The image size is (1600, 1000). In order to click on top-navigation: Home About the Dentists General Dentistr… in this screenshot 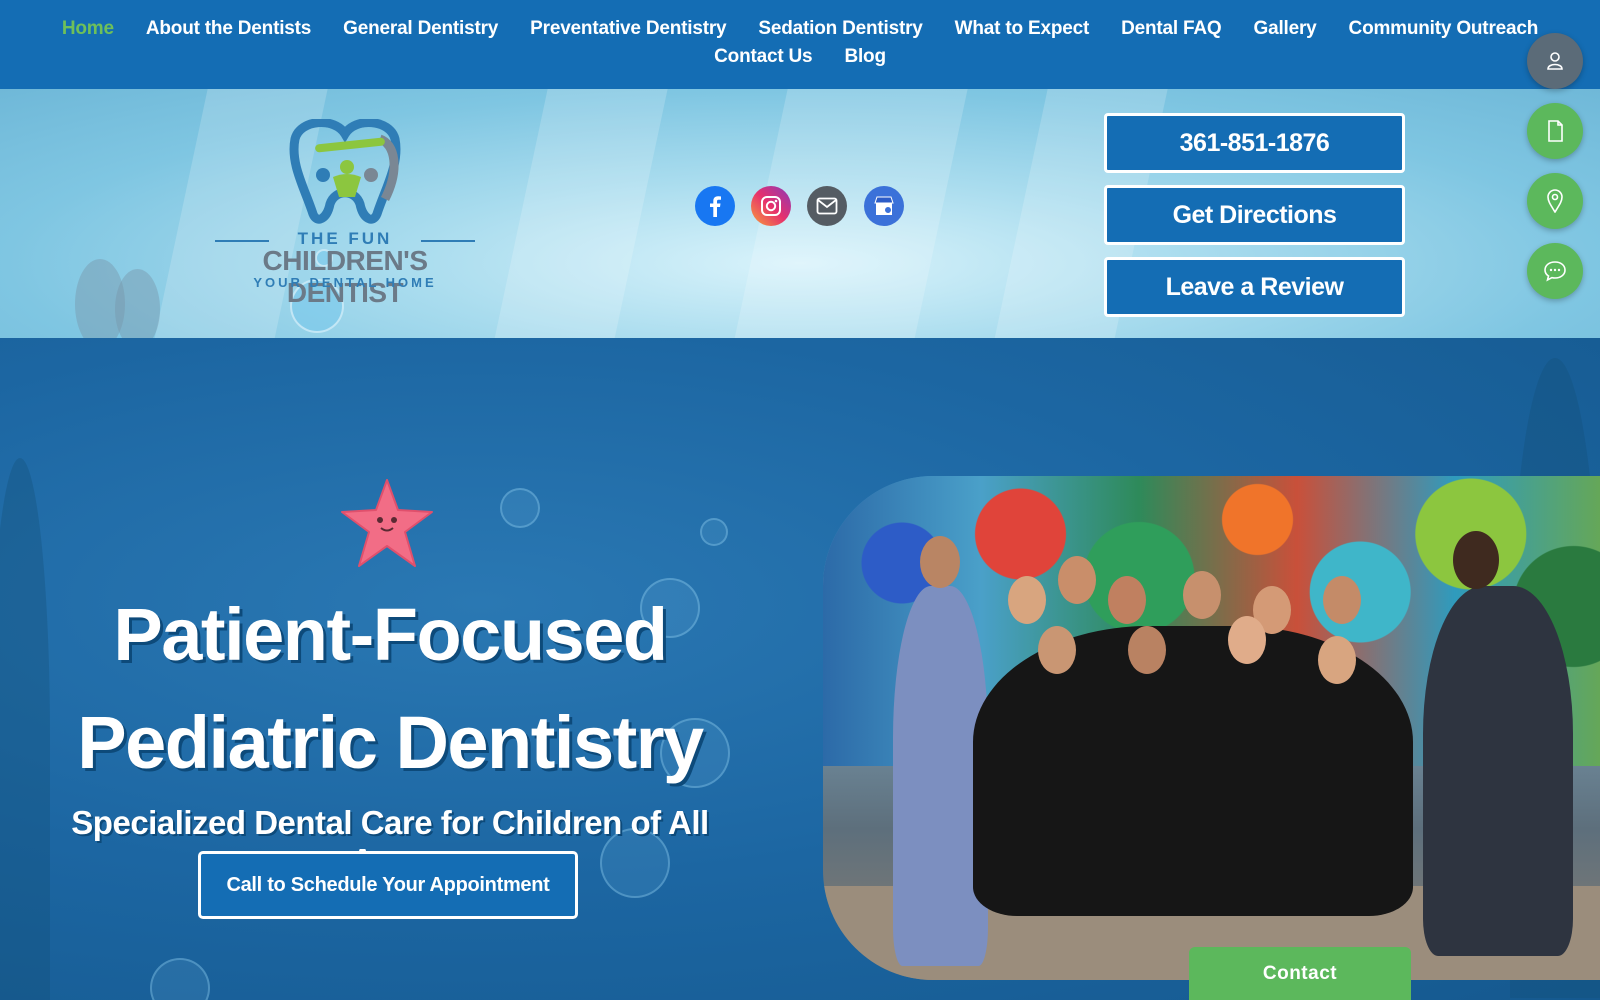, I will do `click(800, 44)`.